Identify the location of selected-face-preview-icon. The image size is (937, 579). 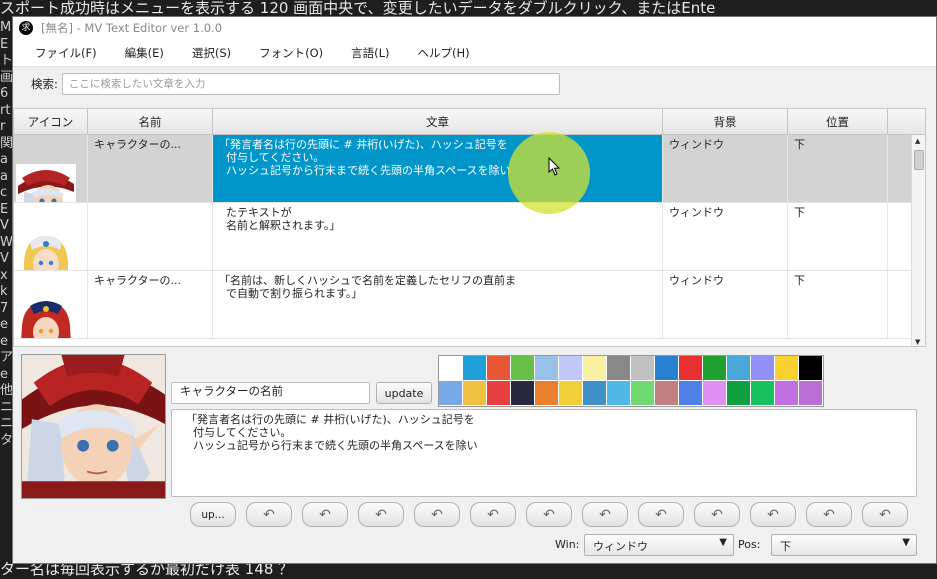
(93, 426).